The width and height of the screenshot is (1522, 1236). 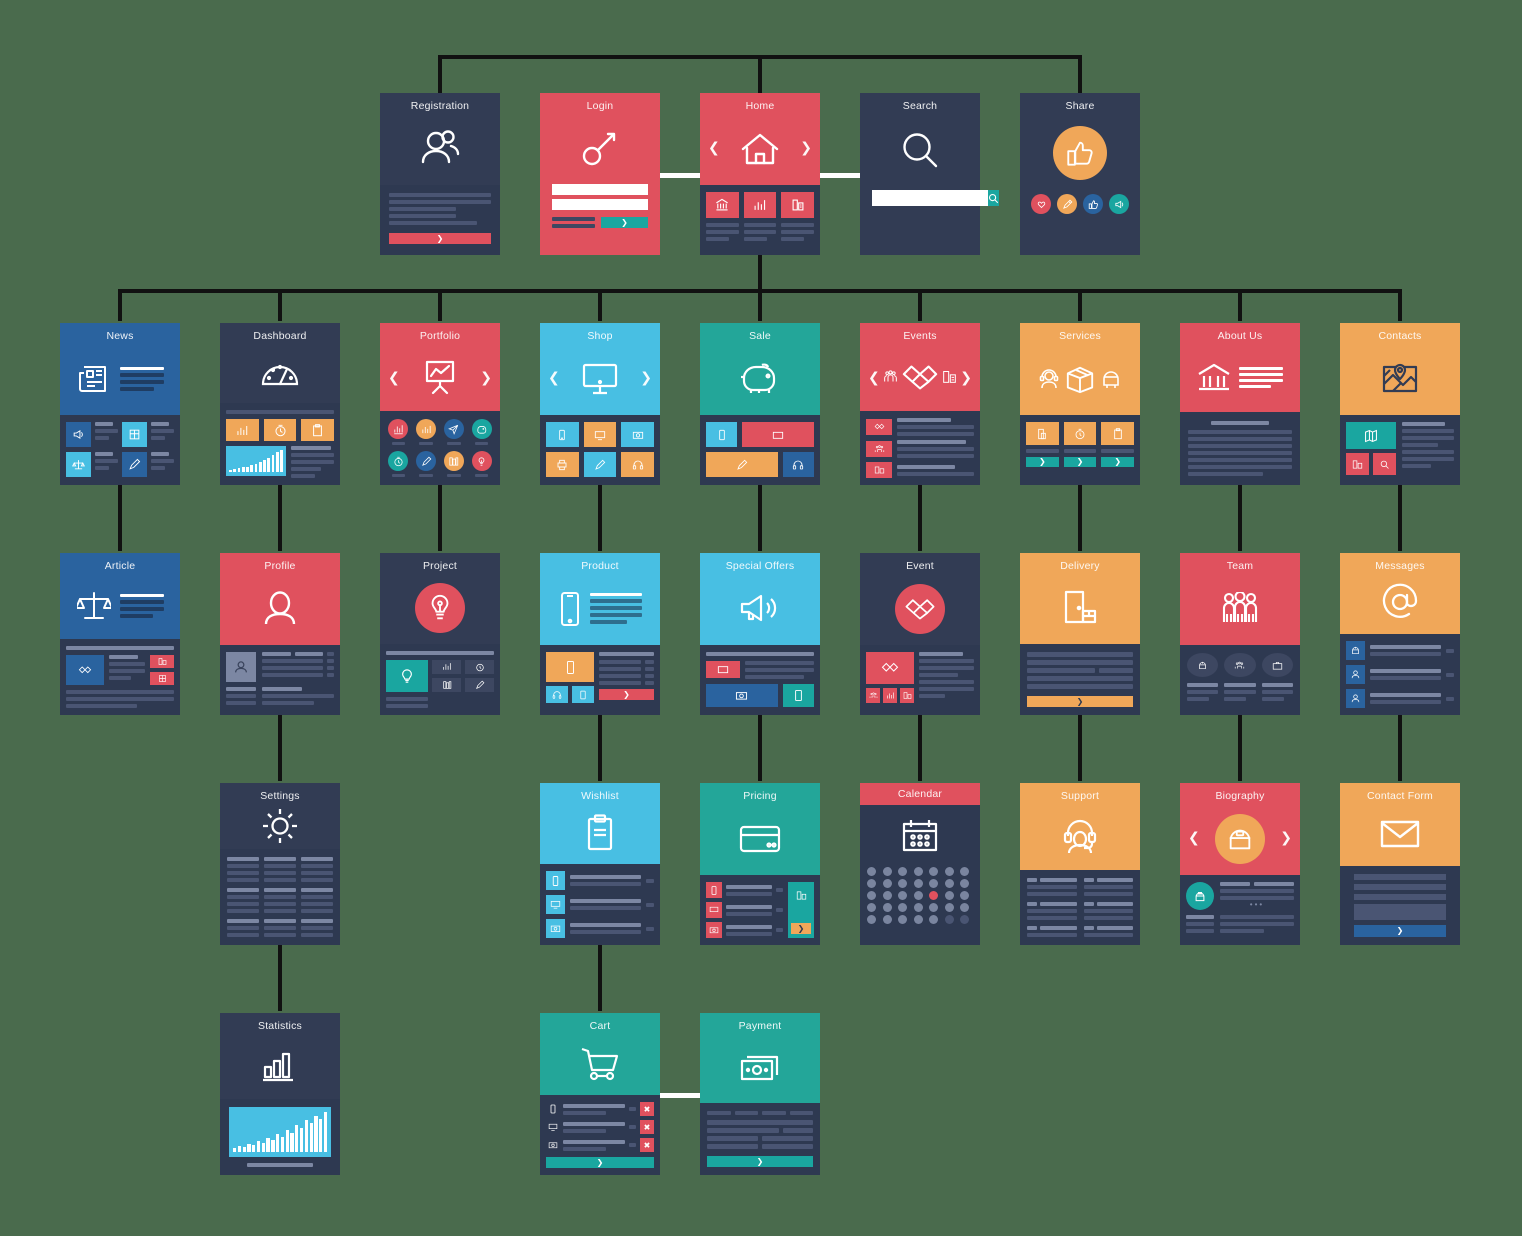 What do you see at coordinates (1400, 931) in the screenshot?
I see `contact-send-button: ❯` at bounding box center [1400, 931].